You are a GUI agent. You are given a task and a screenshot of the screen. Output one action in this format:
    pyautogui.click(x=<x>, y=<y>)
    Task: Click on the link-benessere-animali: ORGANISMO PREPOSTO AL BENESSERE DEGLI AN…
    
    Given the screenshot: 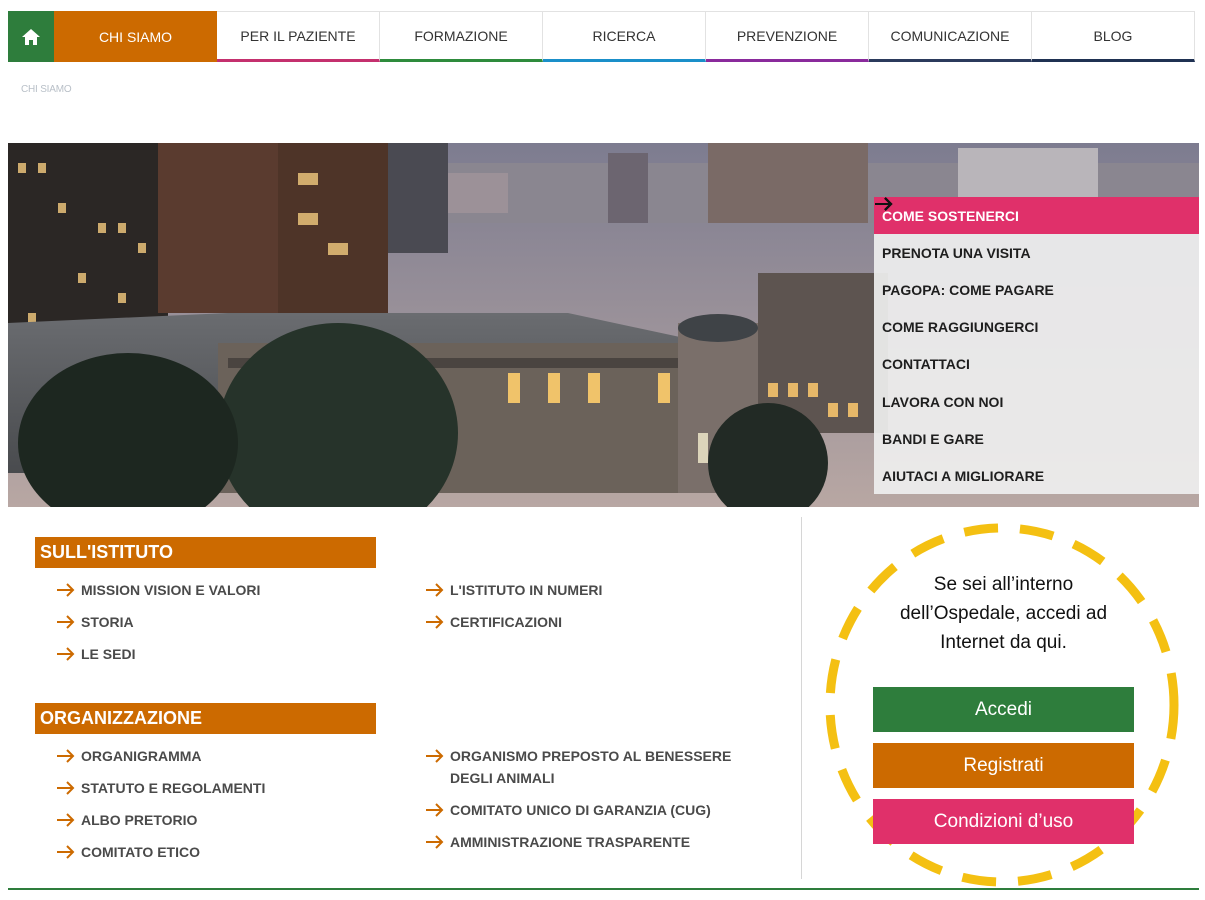 What is the action you would take?
    pyautogui.click(x=580, y=768)
    